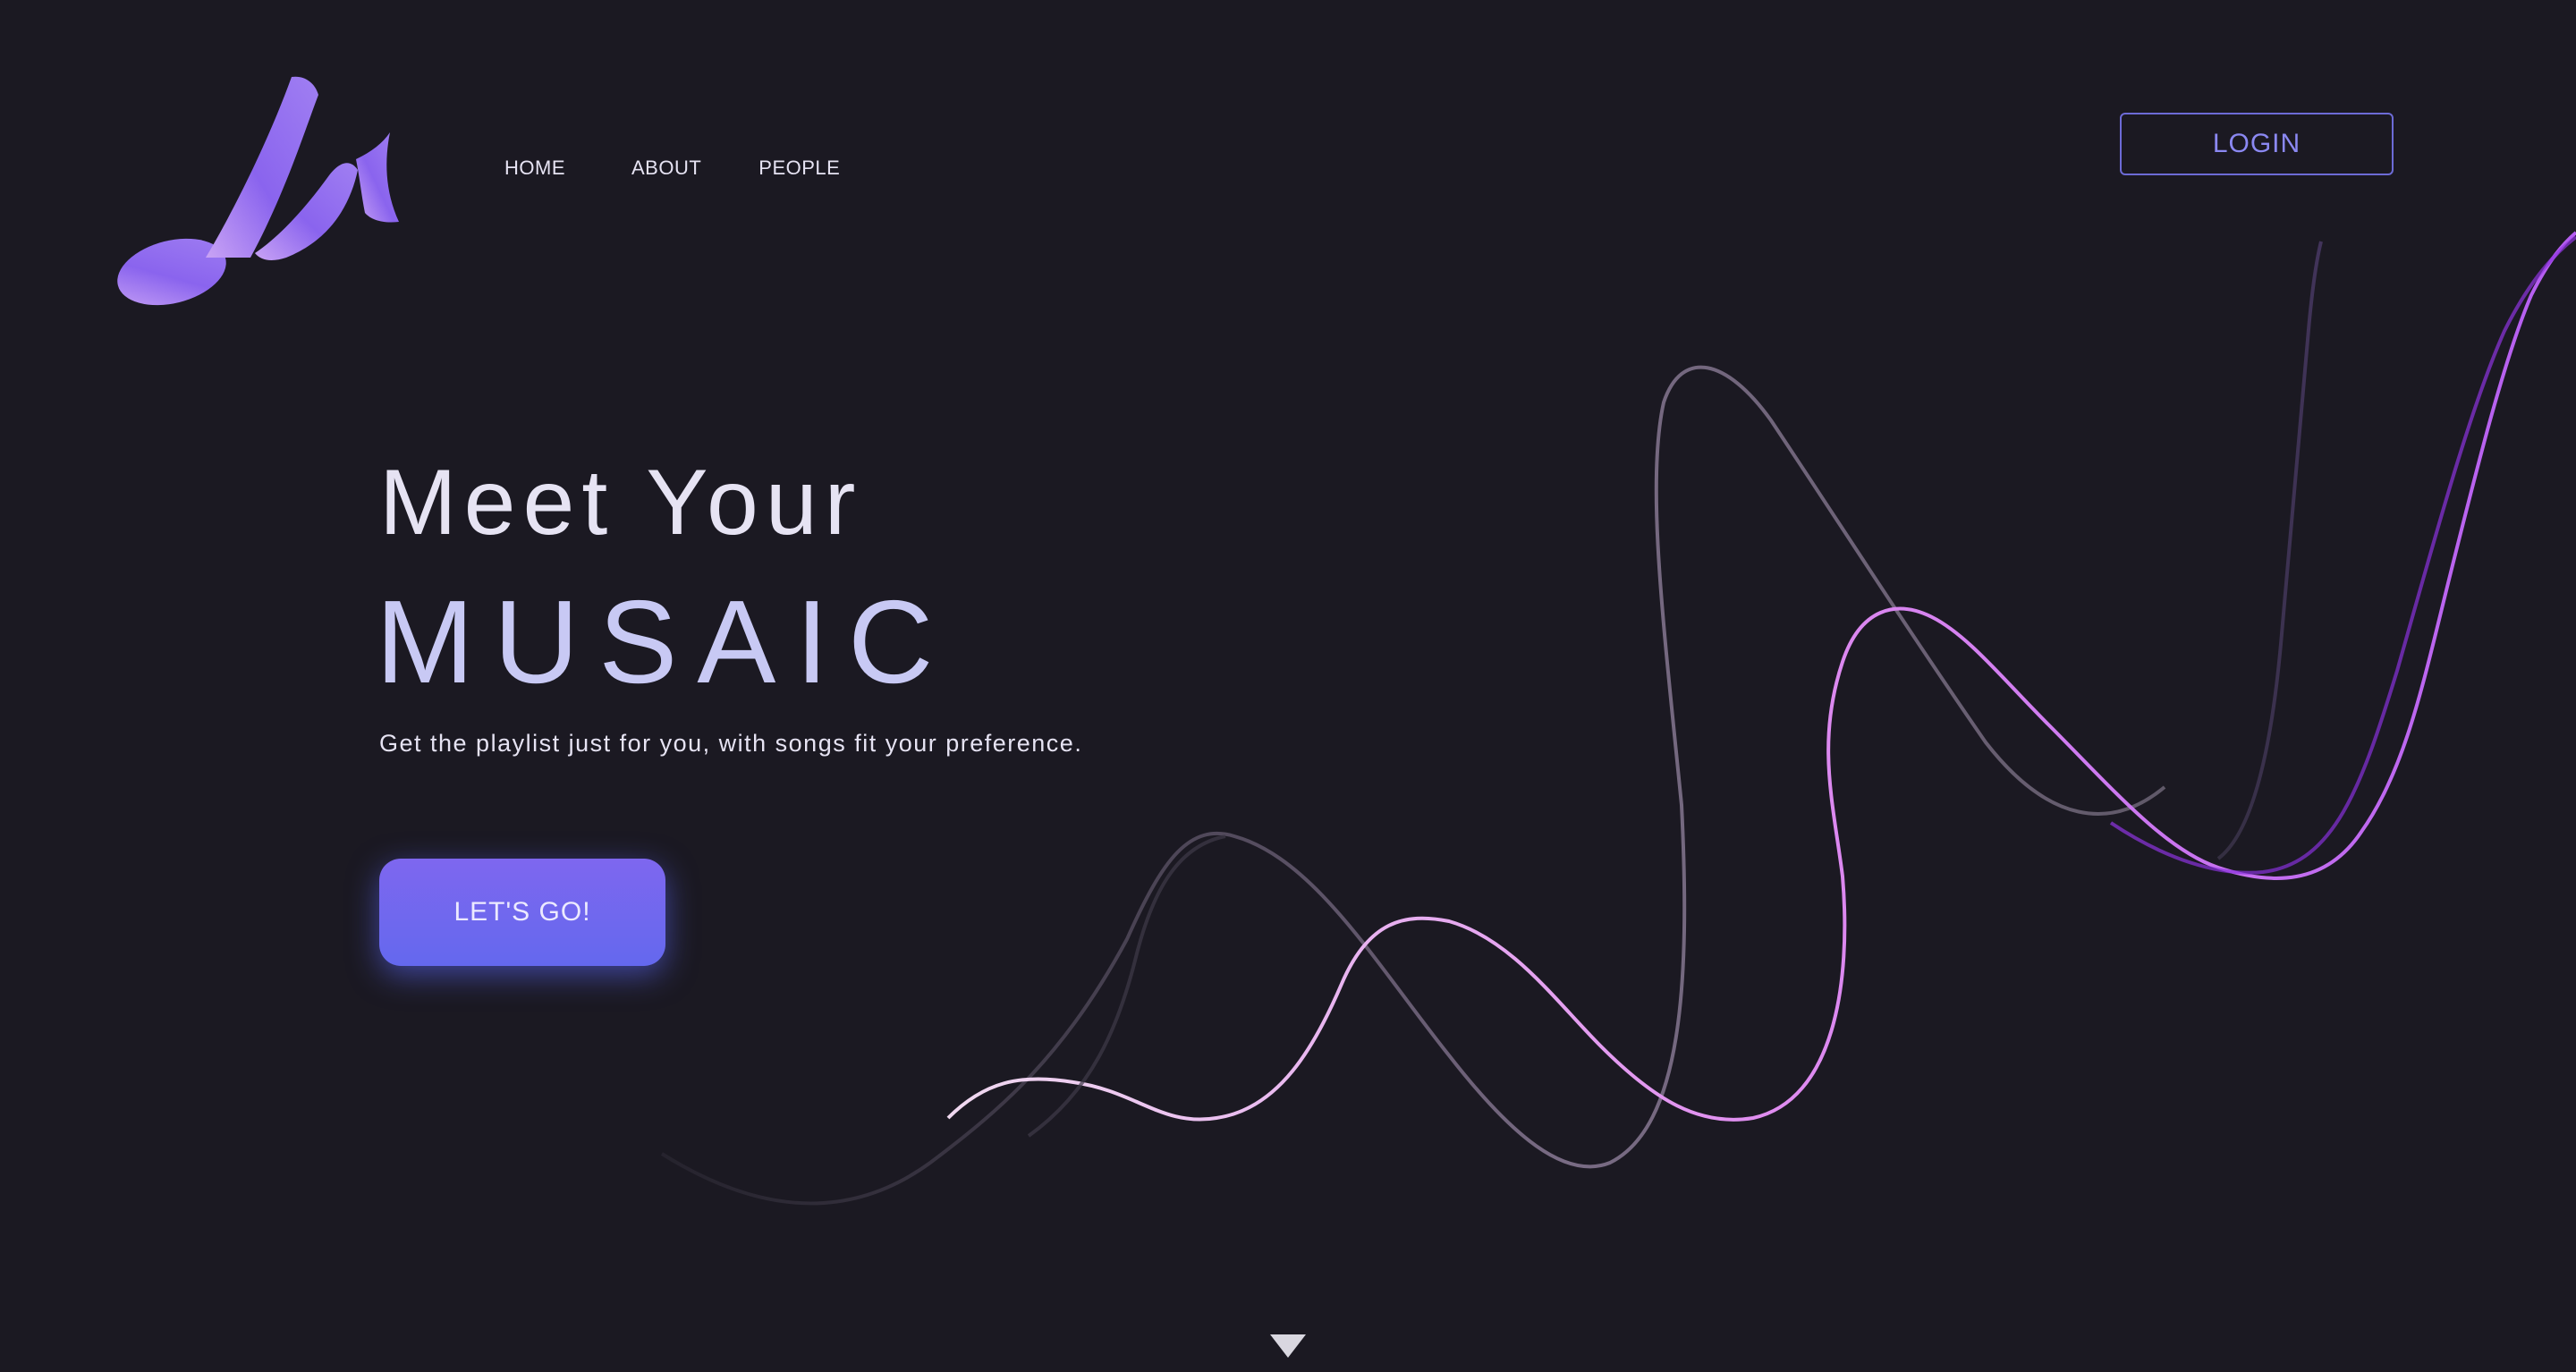  Describe the element at coordinates (799, 168) in the screenshot. I see `nav-people-link: PEOPLE` at that location.